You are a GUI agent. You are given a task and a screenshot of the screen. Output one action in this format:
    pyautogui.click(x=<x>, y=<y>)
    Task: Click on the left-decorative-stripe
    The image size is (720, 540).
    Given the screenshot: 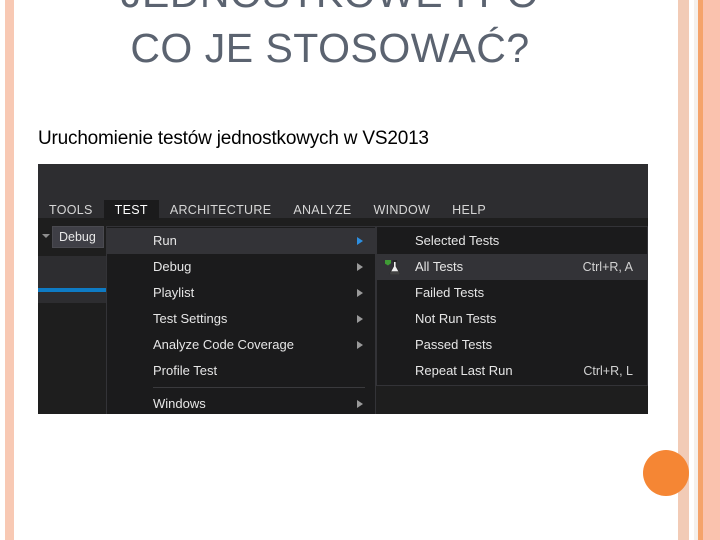 What is the action you would take?
    pyautogui.click(x=9, y=270)
    